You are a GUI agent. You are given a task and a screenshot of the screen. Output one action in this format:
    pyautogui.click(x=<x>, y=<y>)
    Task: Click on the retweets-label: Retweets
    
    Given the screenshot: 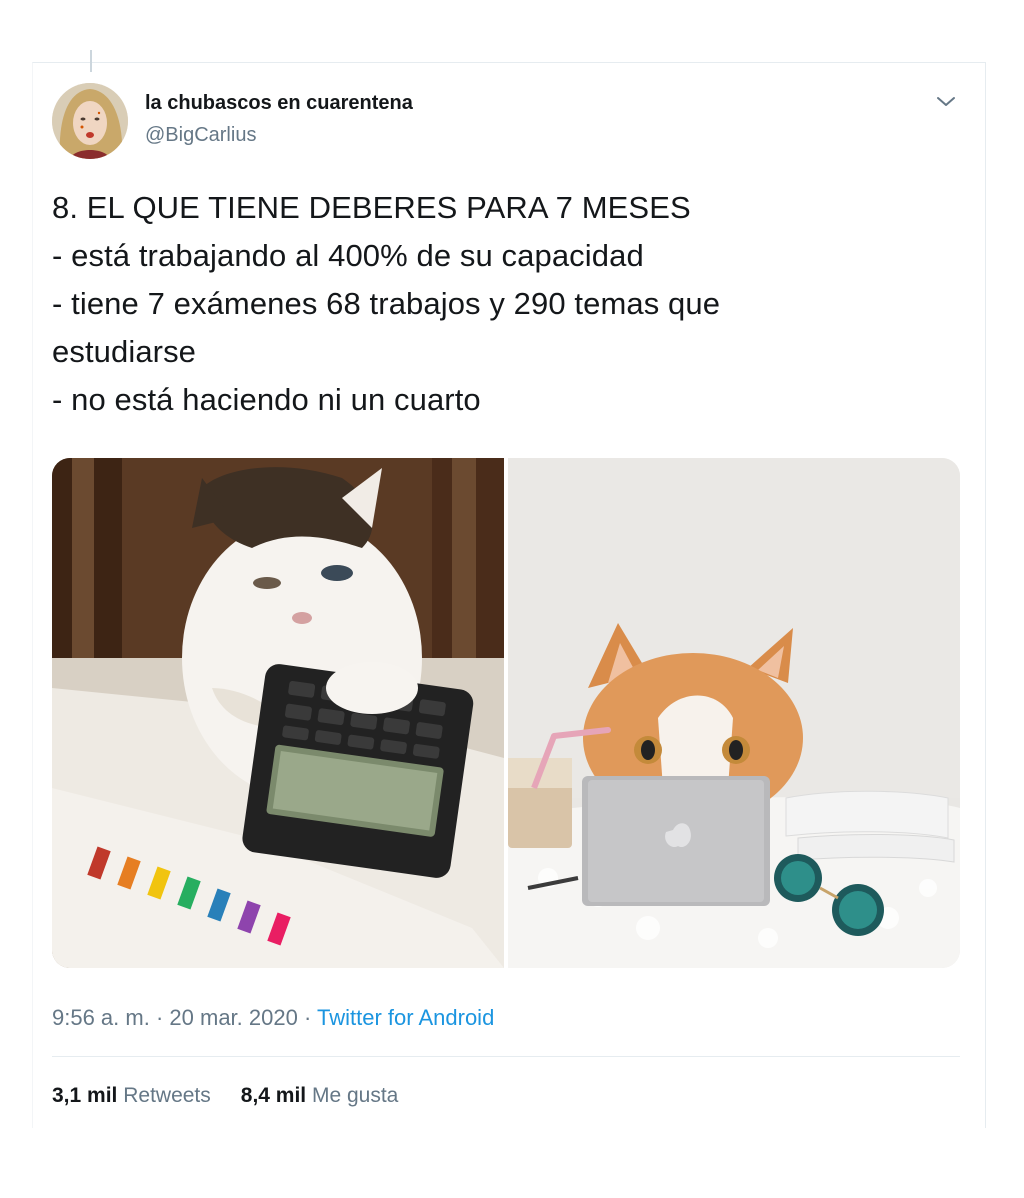 What is the action you would take?
    pyautogui.click(x=167, y=1095)
    